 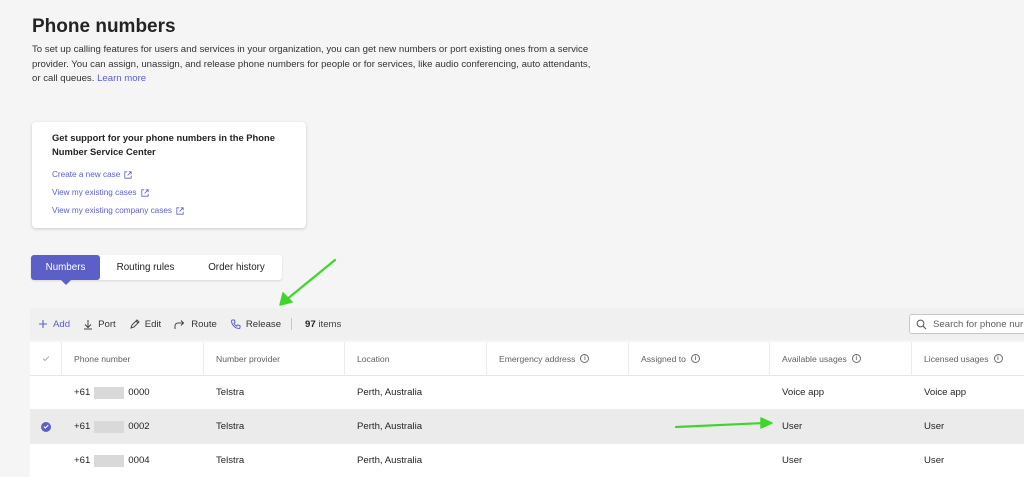 I want to click on column-label: Licensed usages, so click(x=956, y=358).